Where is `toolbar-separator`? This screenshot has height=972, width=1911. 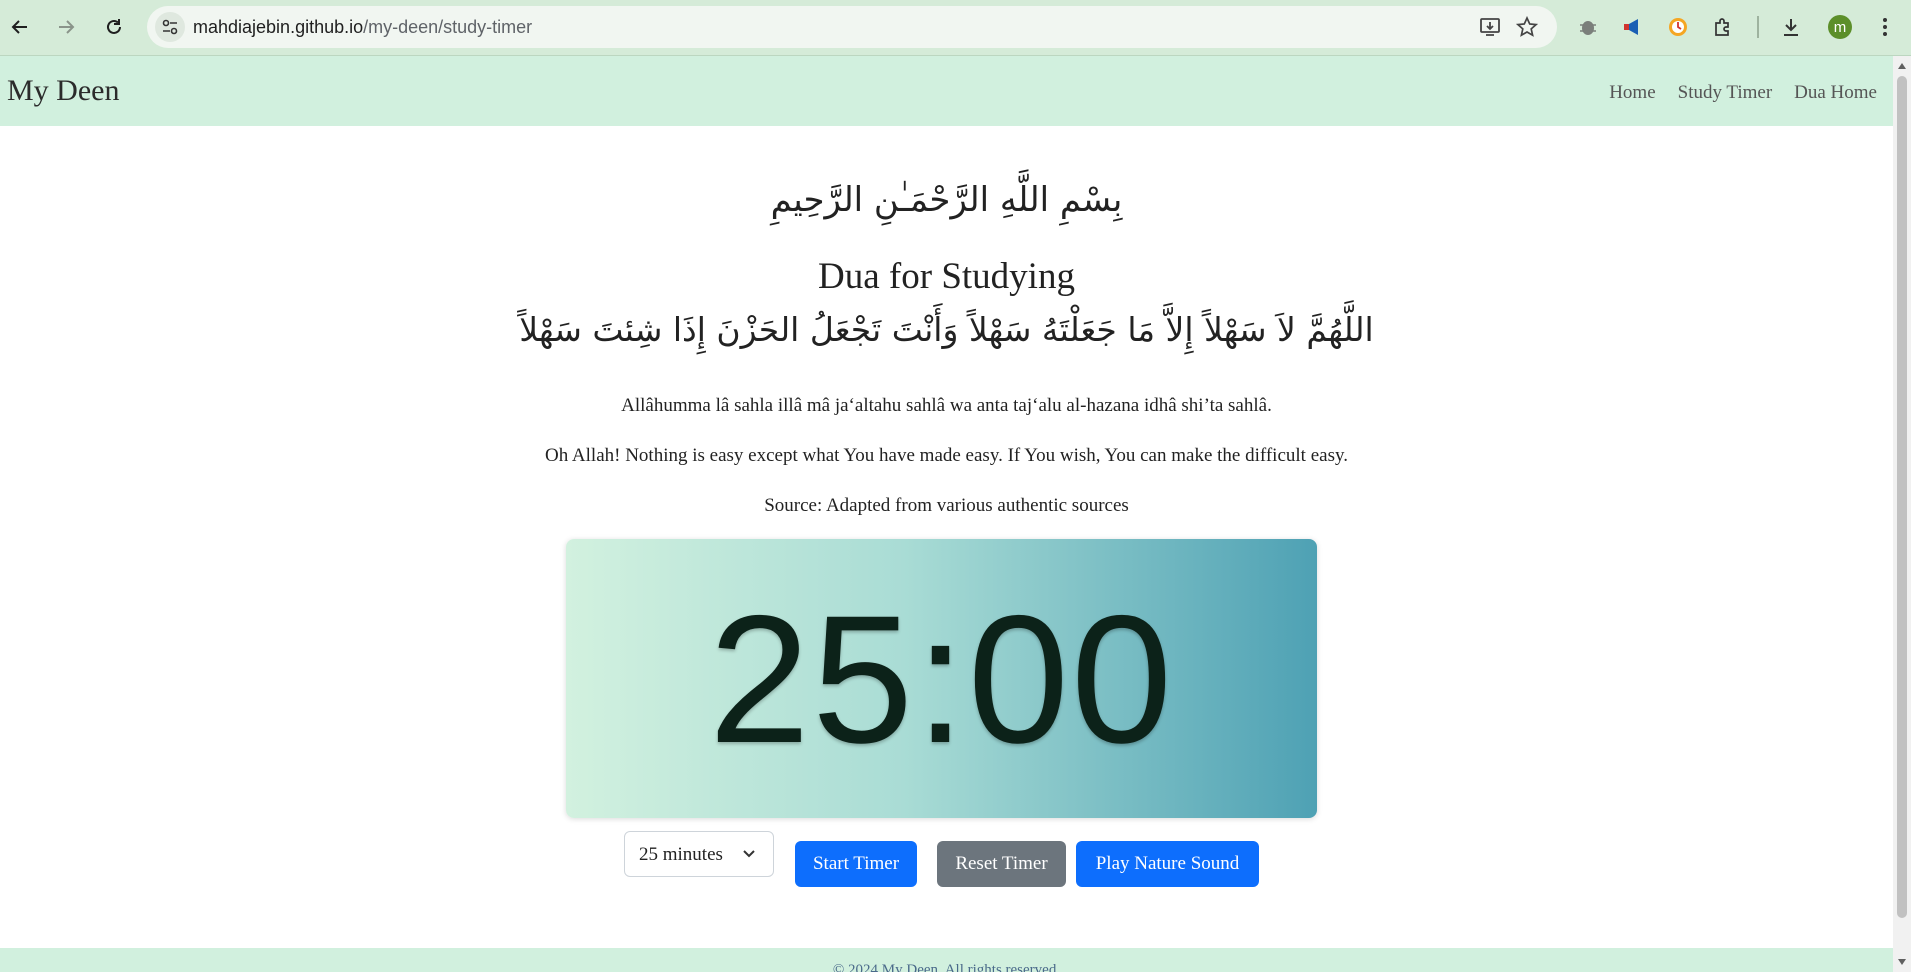 toolbar-separator is located at coordinates (1758, 27).